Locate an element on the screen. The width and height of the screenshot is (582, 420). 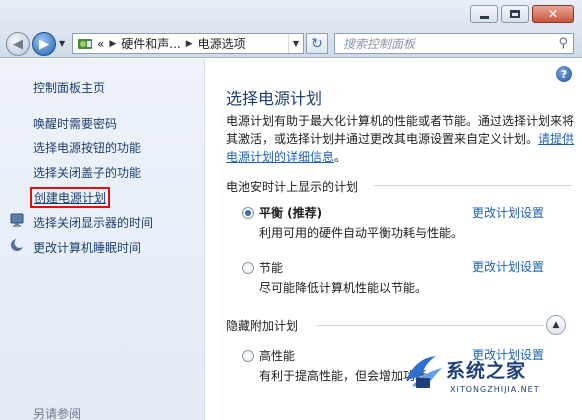
window-controls: ✕ is located at coordinates (522, 14).